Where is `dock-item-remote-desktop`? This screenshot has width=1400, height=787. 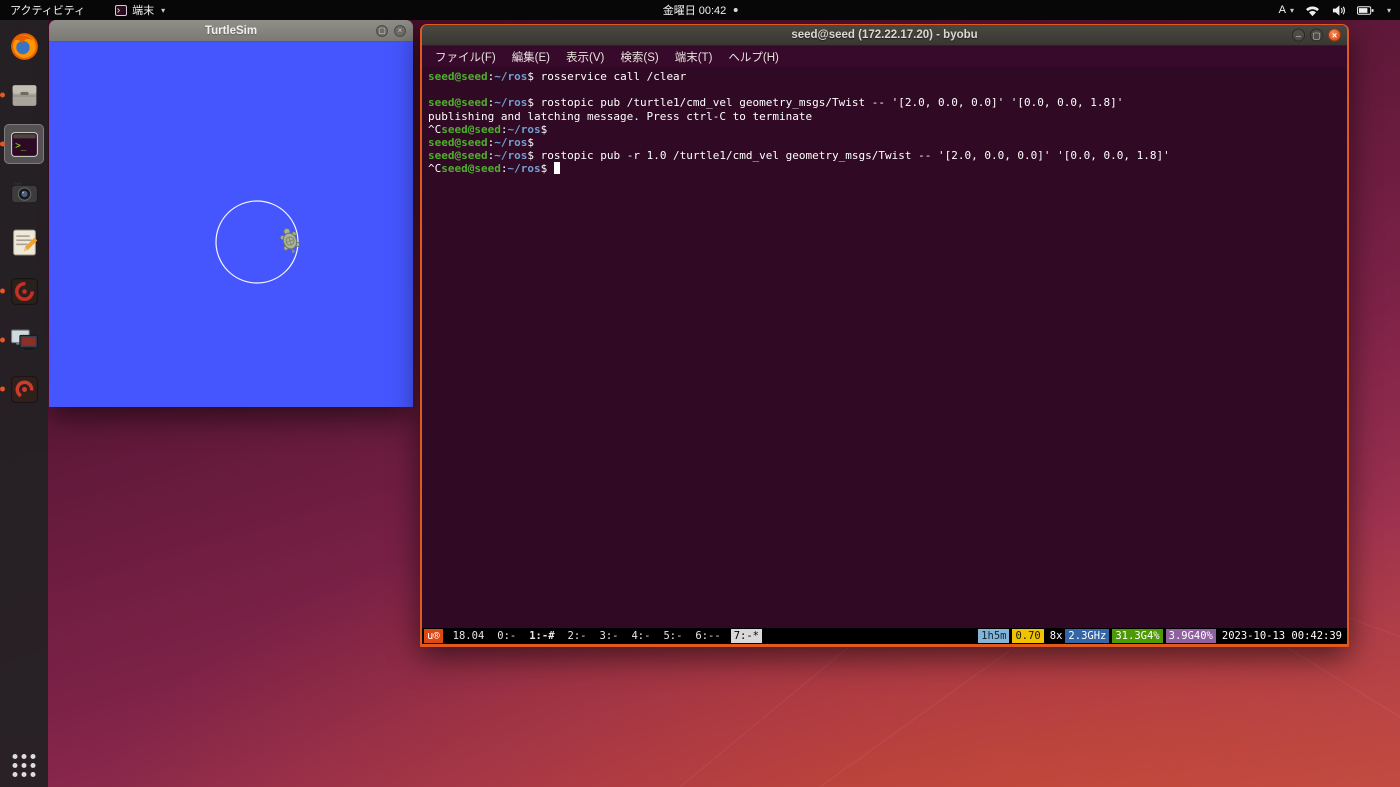 dock-item-remote-desktop is located at coordinates (22, 340).